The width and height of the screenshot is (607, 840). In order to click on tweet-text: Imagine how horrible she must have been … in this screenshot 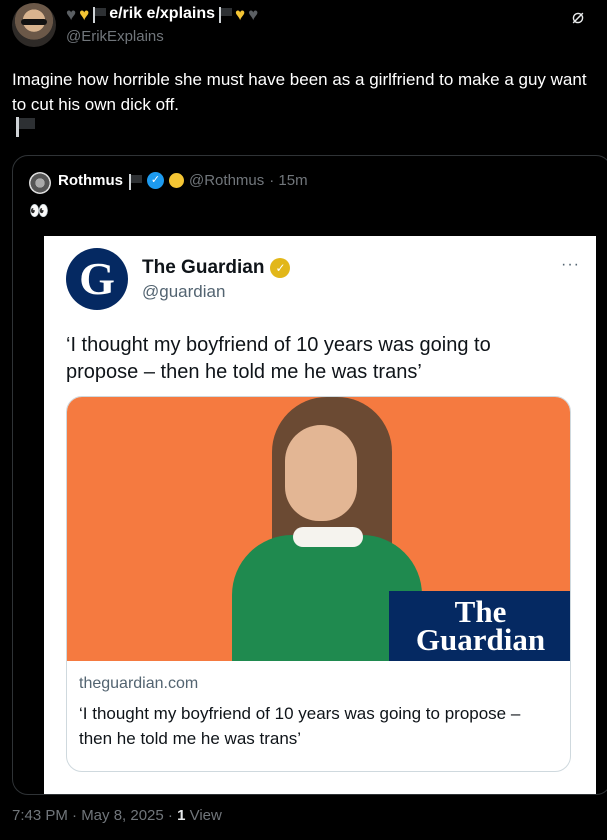, I will do `click(299, 92)`.